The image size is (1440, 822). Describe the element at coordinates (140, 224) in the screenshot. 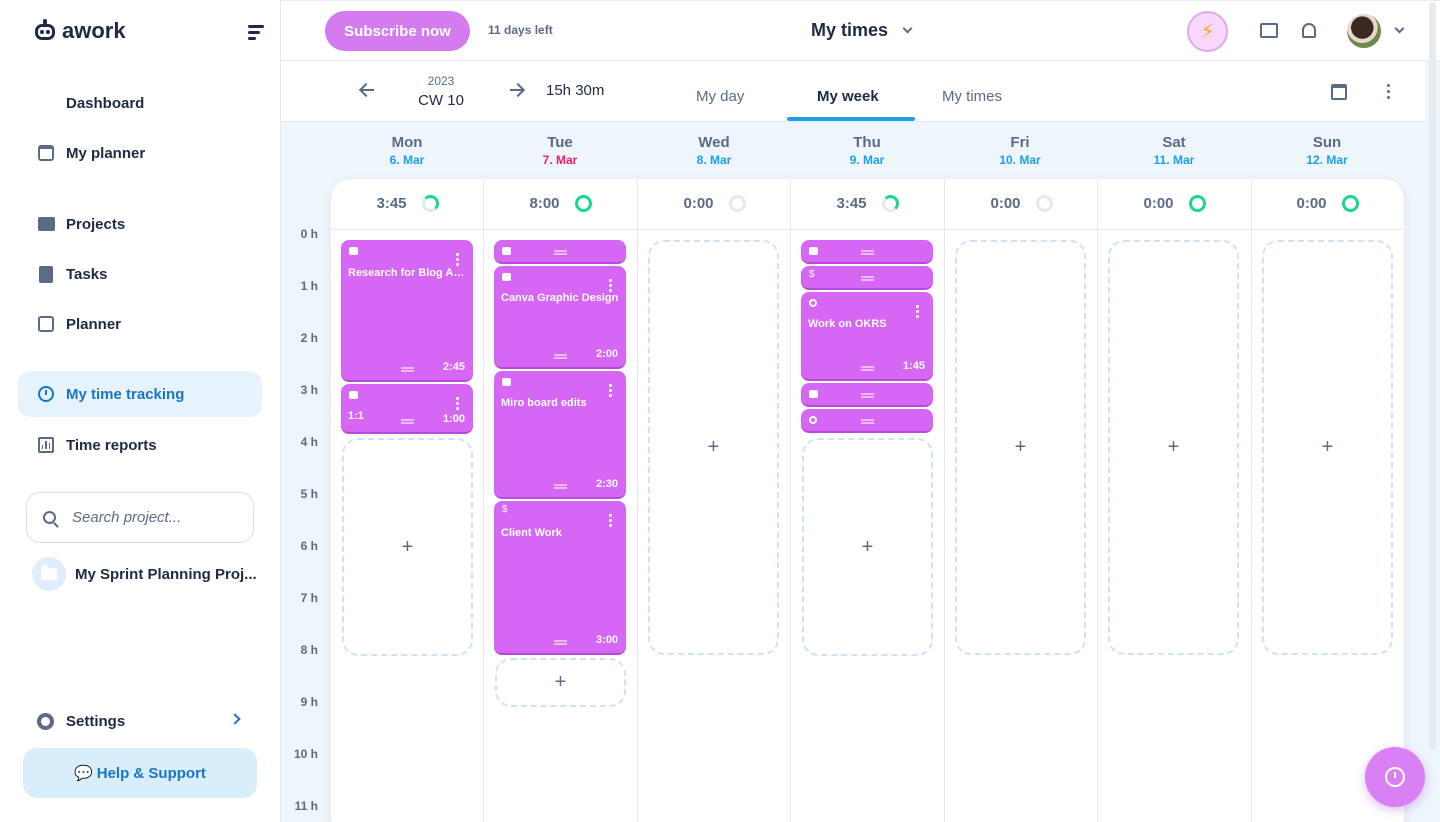

I see `sidebar-item-projects: Projects` at that location.